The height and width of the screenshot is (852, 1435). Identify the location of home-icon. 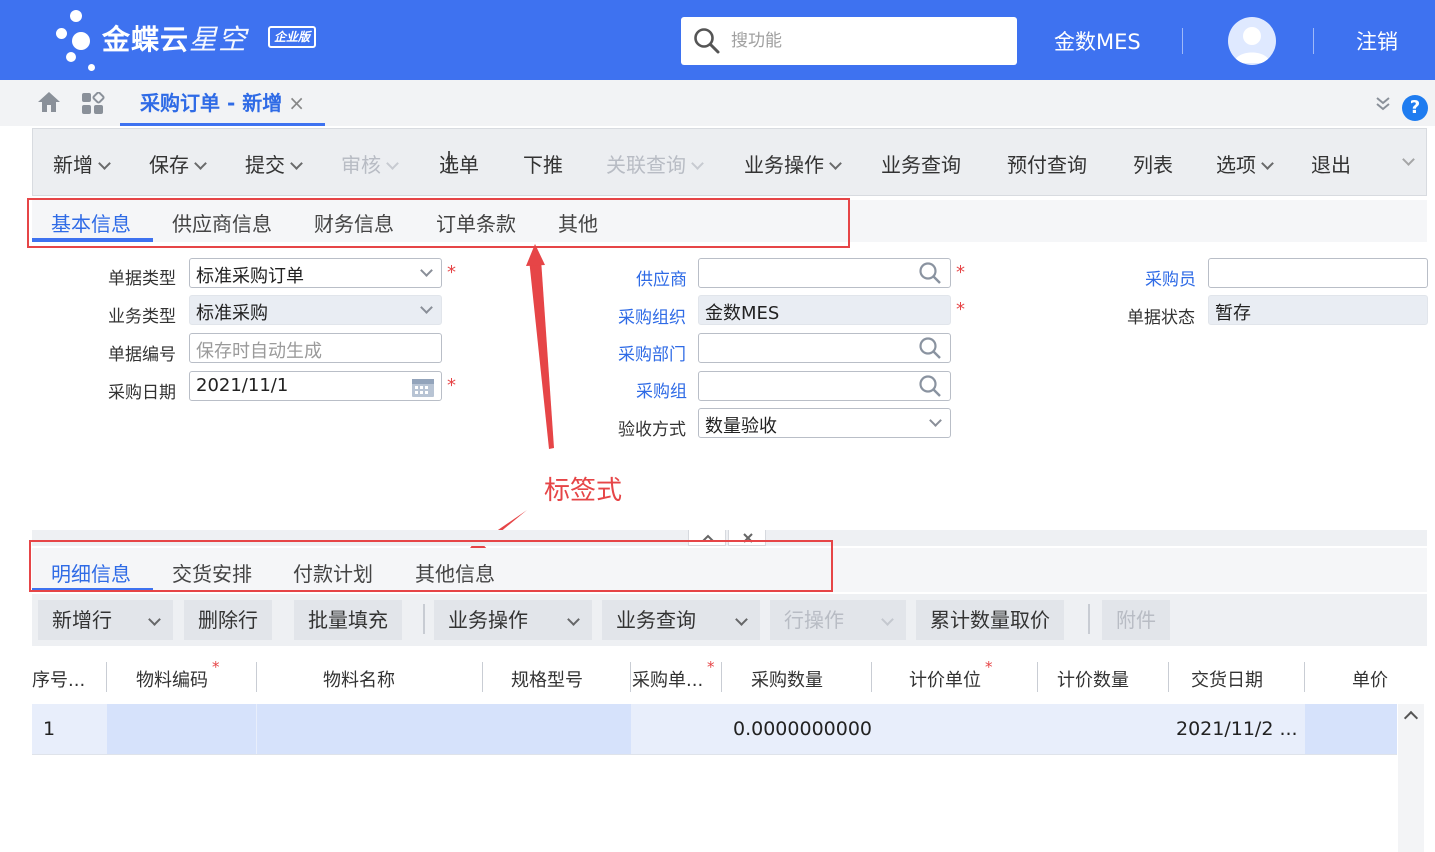
(49, 102).